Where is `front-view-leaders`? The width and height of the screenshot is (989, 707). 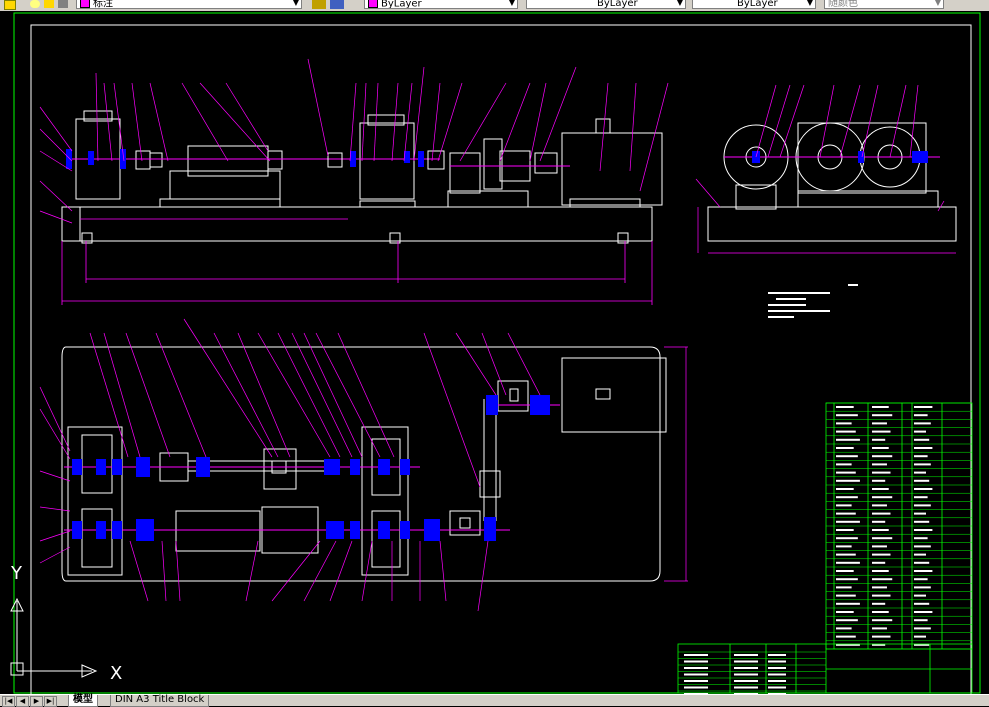 front-view-leaders is located at coordinates (354, 141).